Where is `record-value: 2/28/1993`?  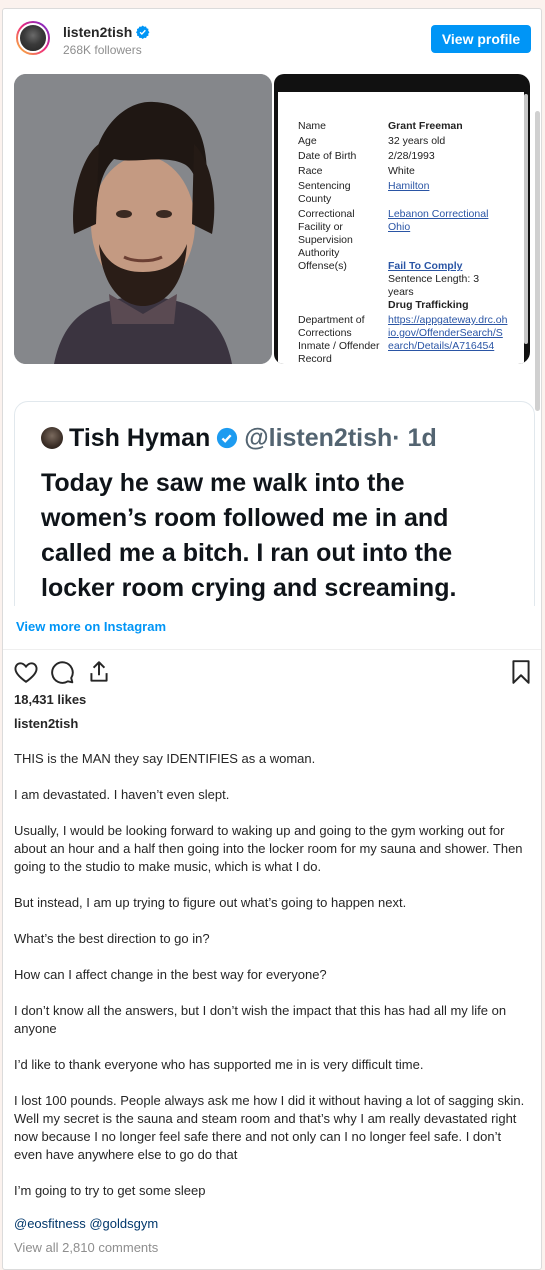
record-value: 2/28/1993 is located at coordinates (411, 156).